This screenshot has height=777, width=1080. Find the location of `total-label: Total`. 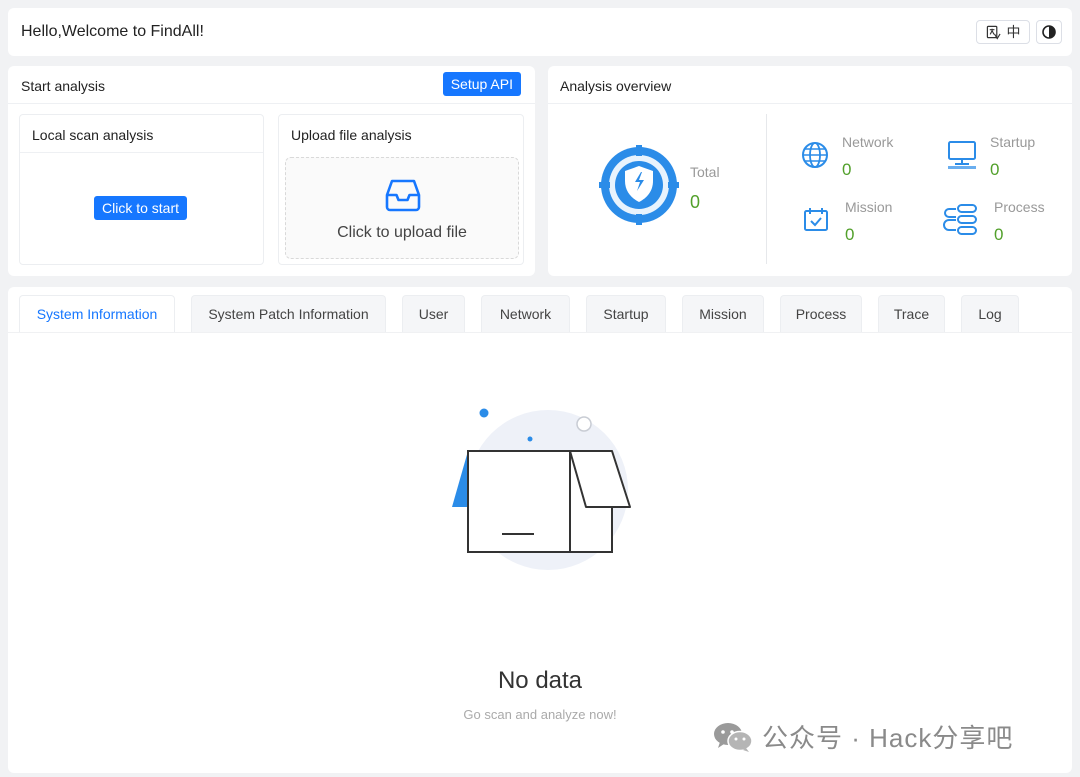

total-label: Total is located at coordinates (705, 172).